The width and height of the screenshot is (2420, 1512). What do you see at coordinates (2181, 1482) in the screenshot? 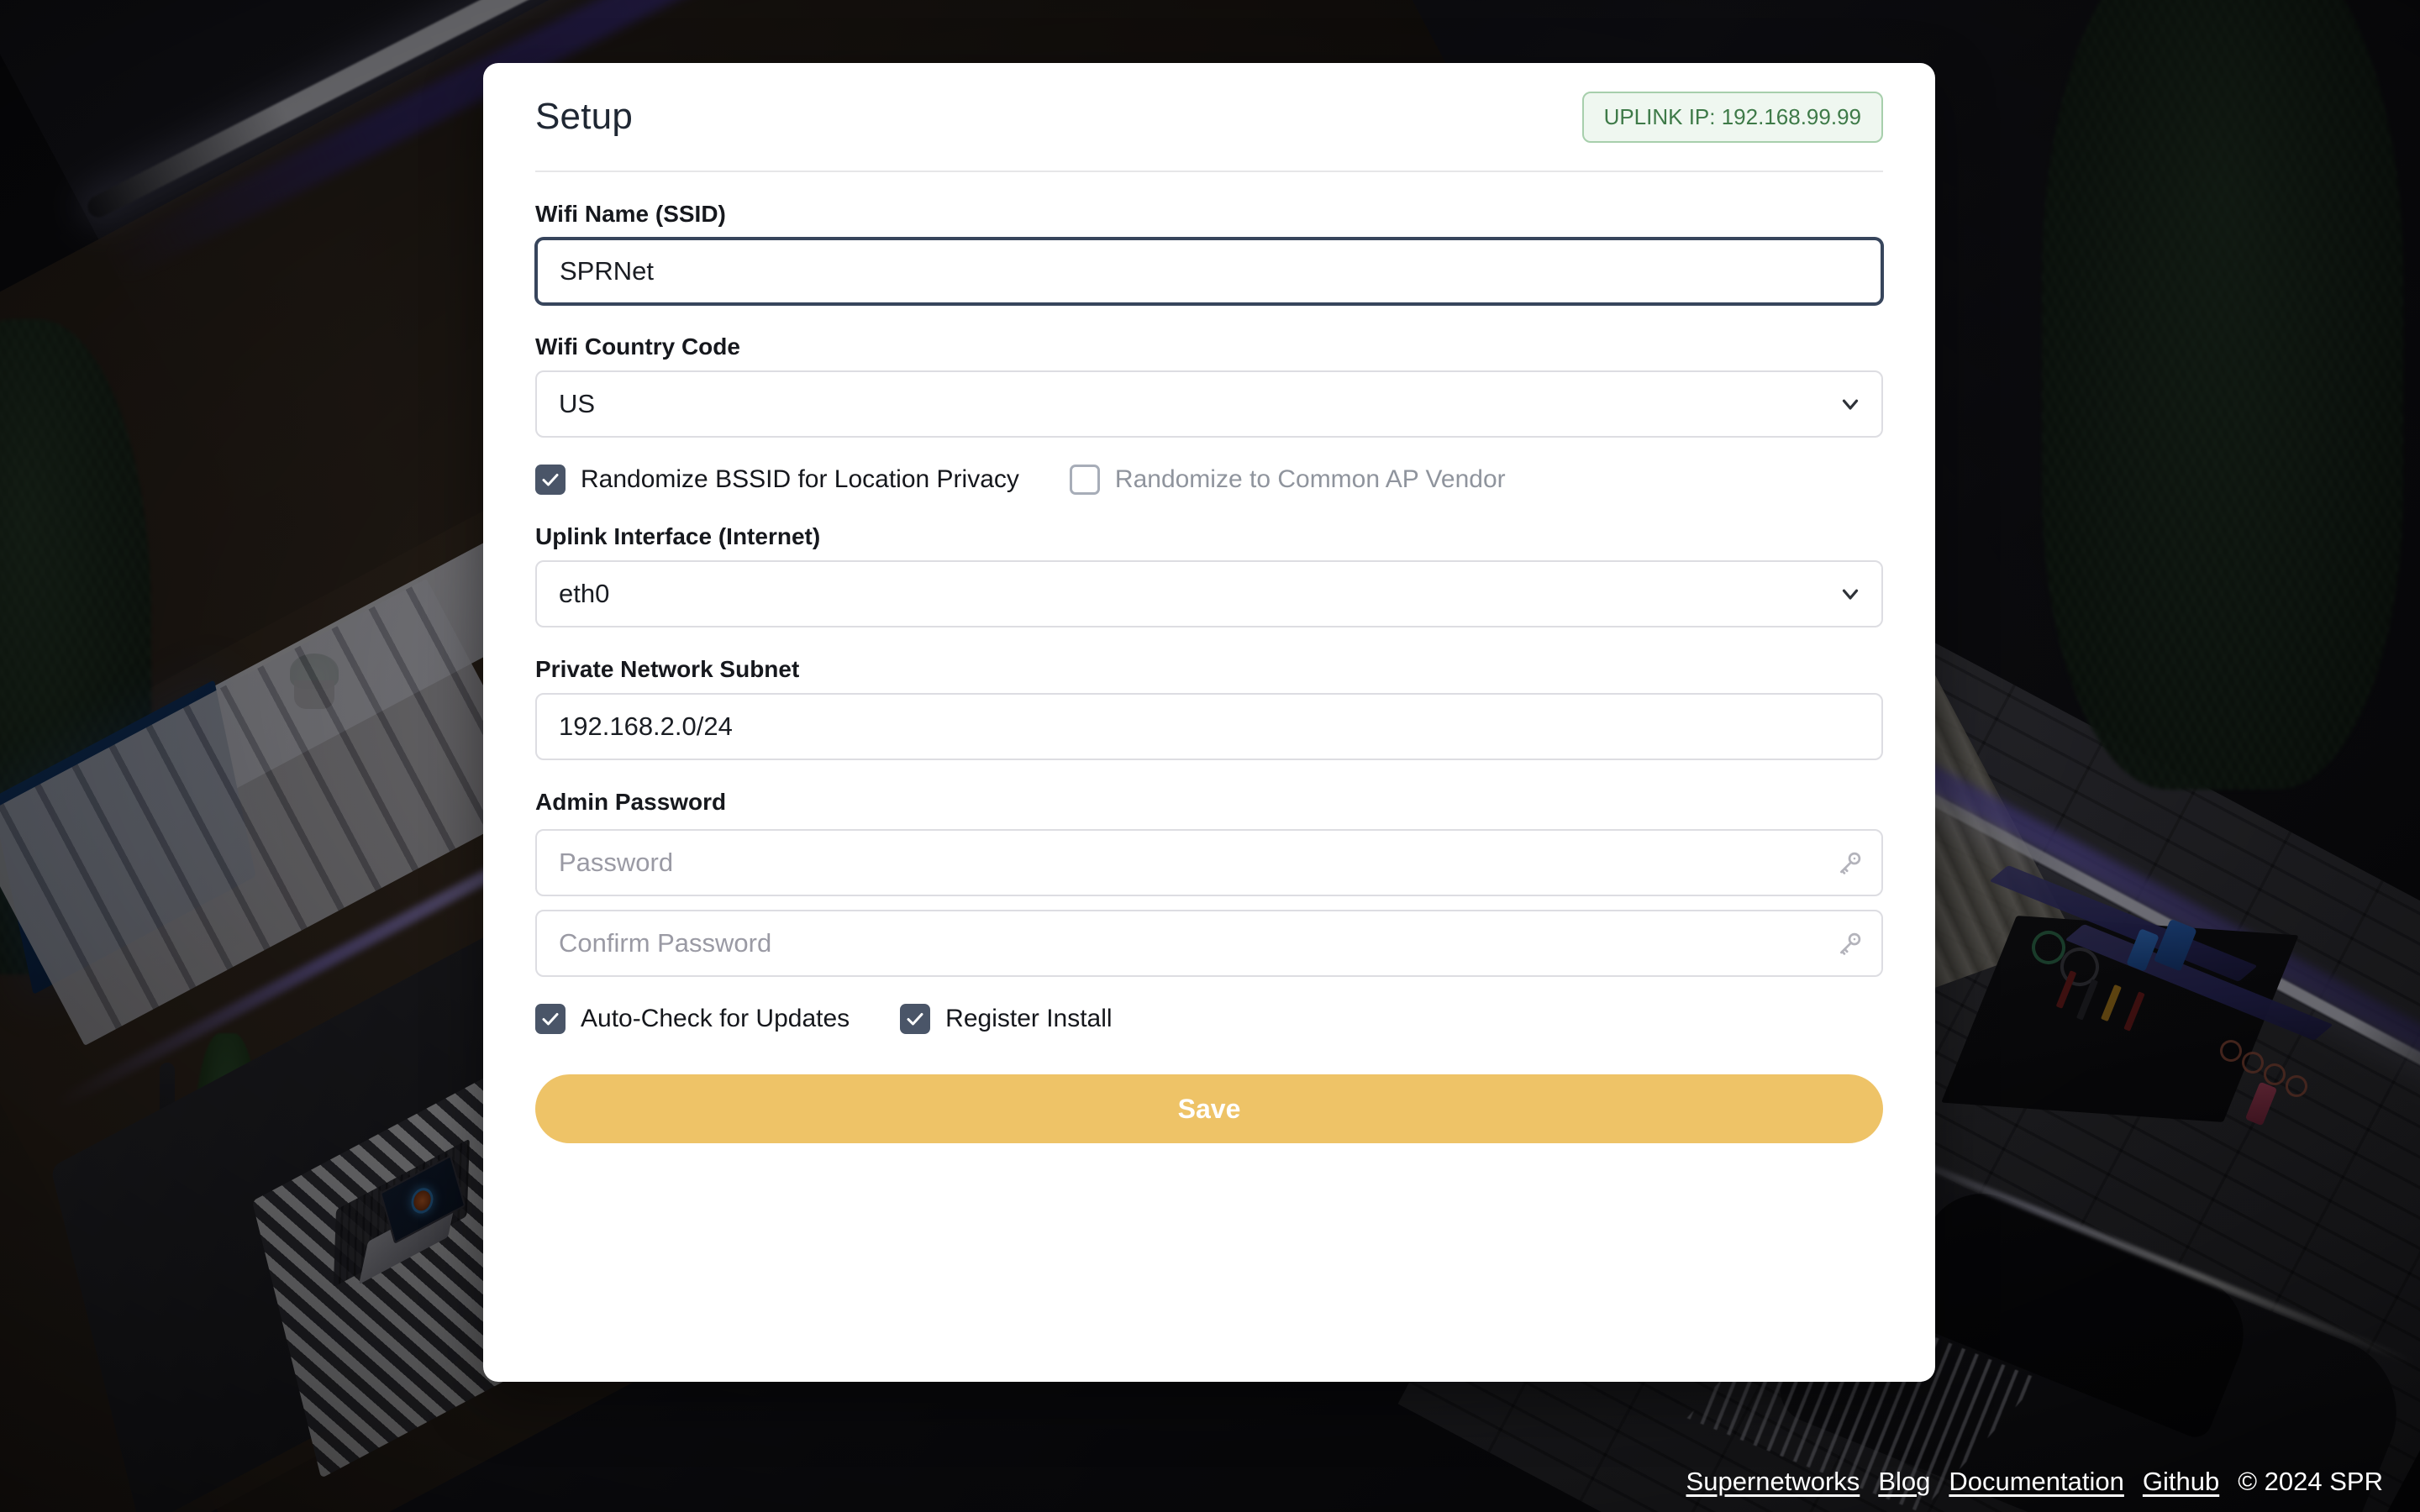
I see `footer-link-github: Github` at bounding box center [2181, 1482].